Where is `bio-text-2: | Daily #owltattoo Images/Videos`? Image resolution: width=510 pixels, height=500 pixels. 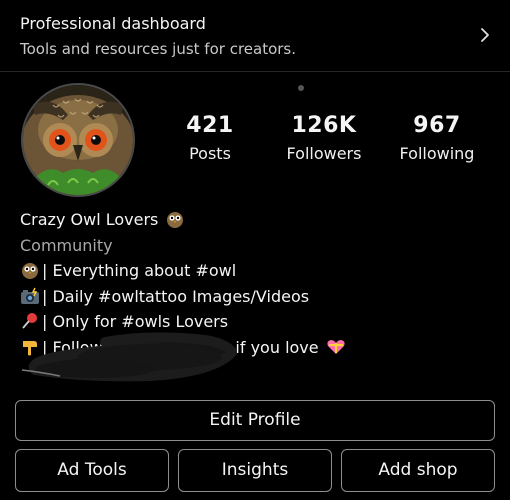
bio-text-2: | Daily #owltattoo Images/Videos is located at coordinates (176, 296).